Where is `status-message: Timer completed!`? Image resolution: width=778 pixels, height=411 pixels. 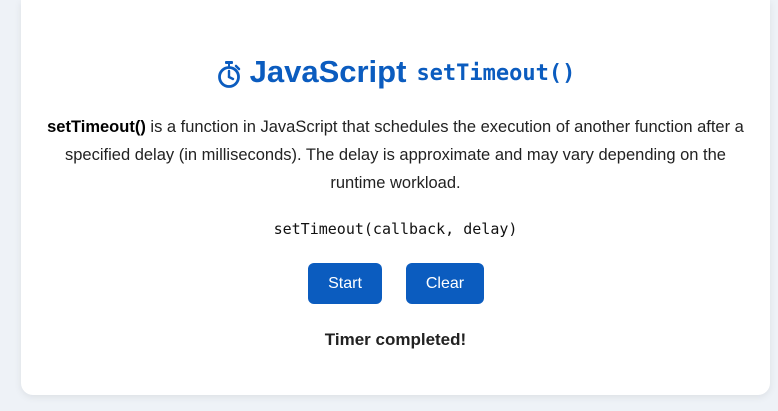 status-message: Timer completed! is located at coordinates (395, 339).